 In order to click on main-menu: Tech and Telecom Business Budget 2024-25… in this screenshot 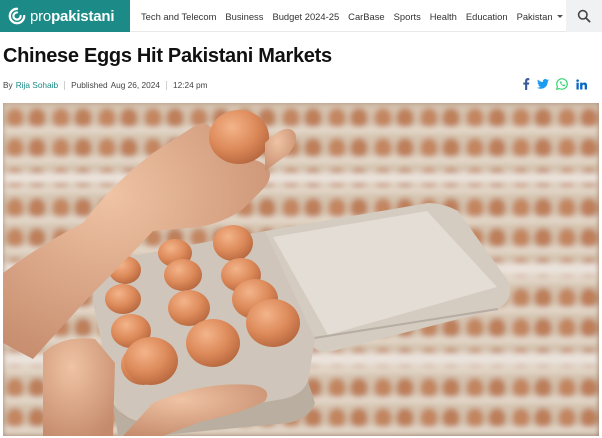, I will do `click(356, 16)`.